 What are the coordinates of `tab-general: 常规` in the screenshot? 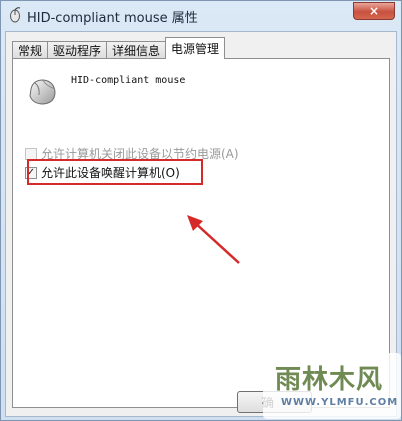 It's located at (30, 50).